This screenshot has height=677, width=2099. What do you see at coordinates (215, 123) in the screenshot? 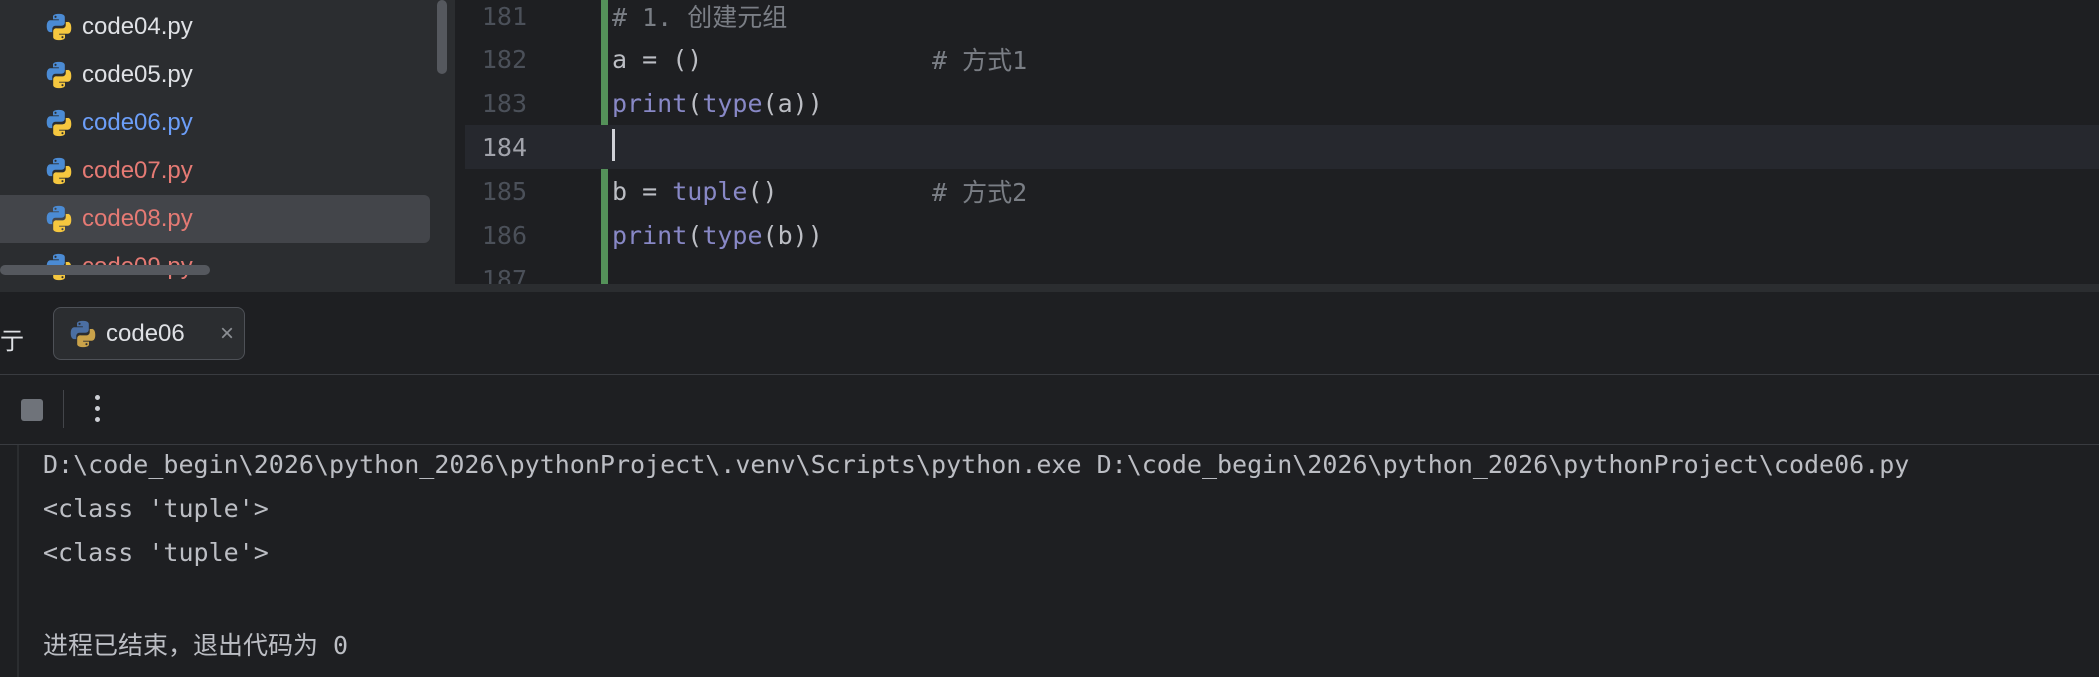
I see `tree-item-code06: code06.py` at bounding box center [215, 123].